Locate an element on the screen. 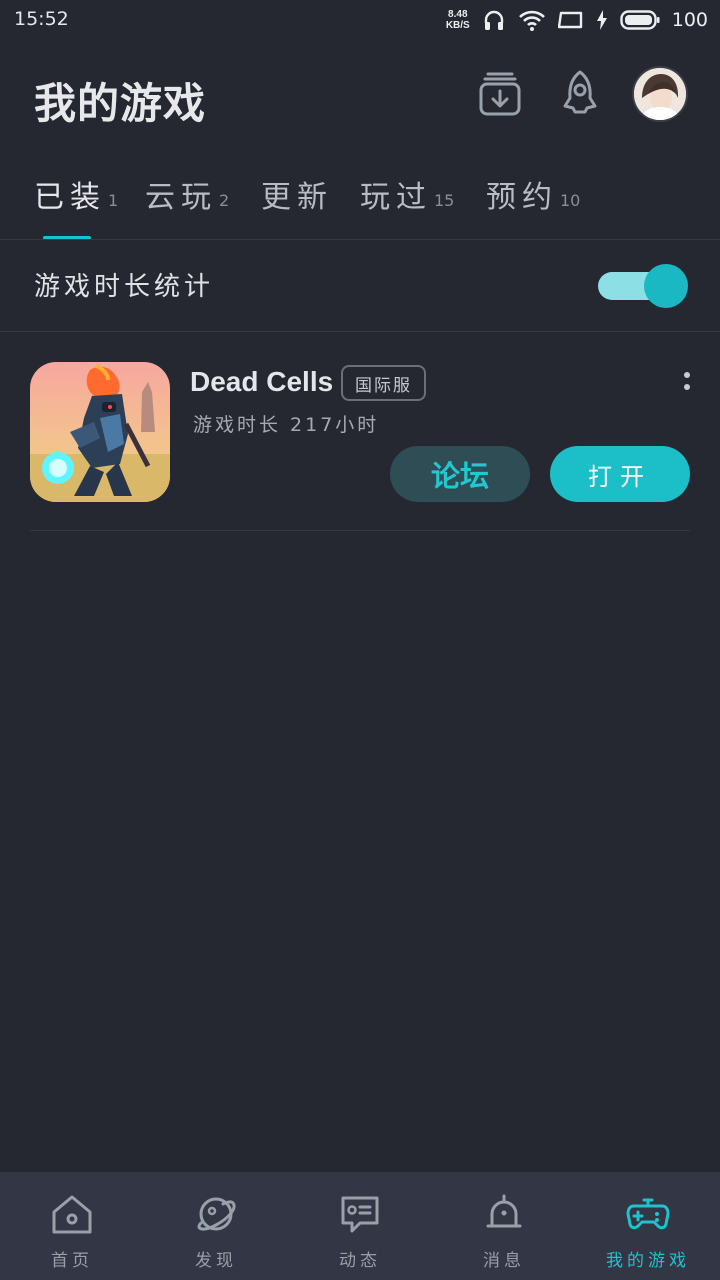  tab-label: 预约 is located at coordinates (522, 197).